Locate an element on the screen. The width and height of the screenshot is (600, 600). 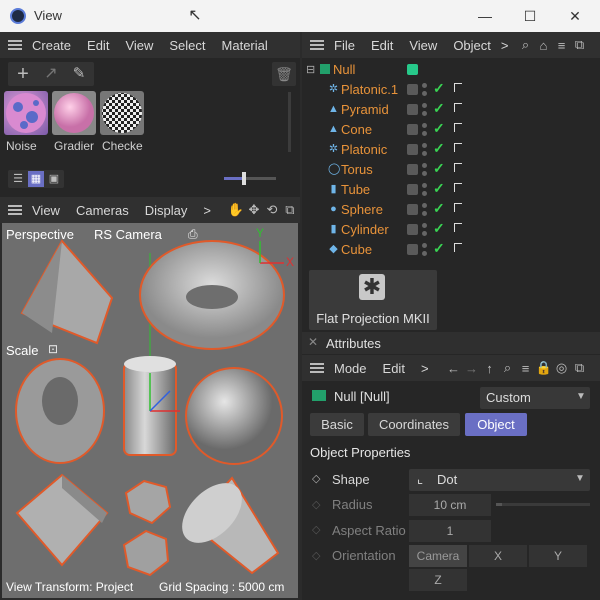
orientation-z: Z is located at coordinates (438, 580).